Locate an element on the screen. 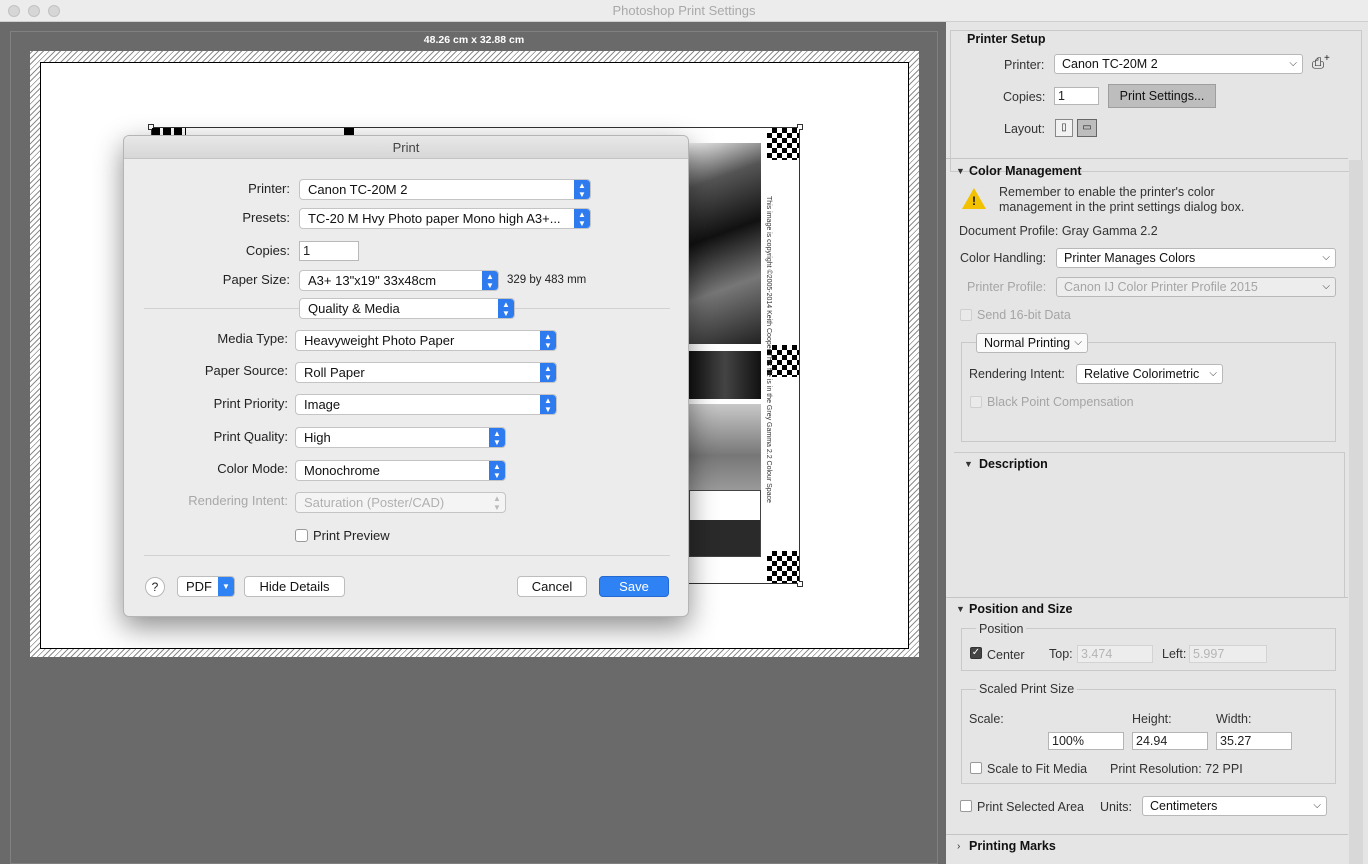 This screenshot has width=1368, height=864. scale-to-fit-checkbox is located at coordinates (976, 768).